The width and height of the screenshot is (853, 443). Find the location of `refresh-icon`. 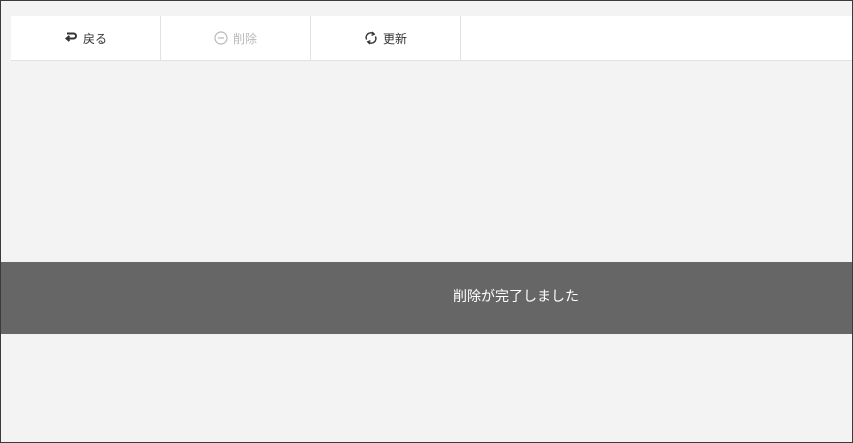

refresh-icon is located at coordinates (371, 38).